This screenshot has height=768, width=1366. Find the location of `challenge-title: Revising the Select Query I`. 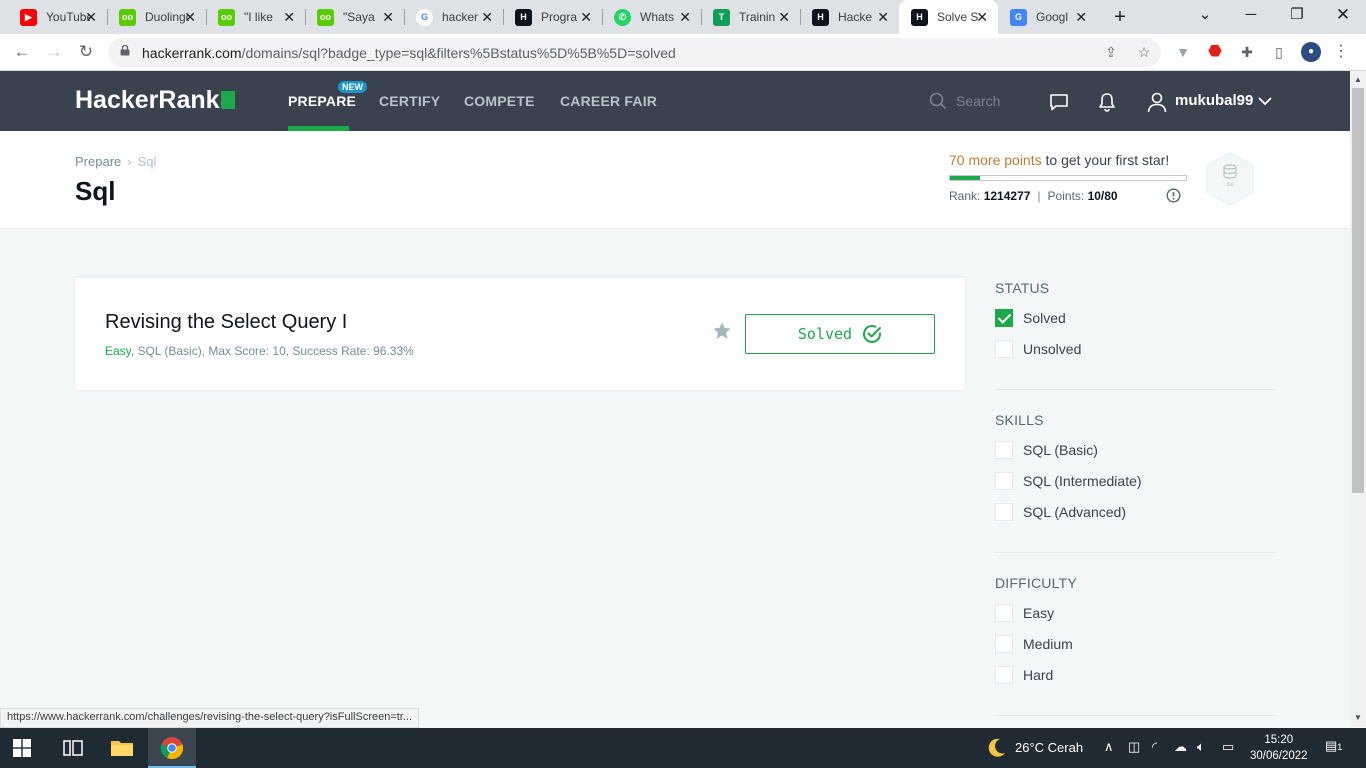

challenge-title: Revising the Select Query I is located at coordinates (226, 322).